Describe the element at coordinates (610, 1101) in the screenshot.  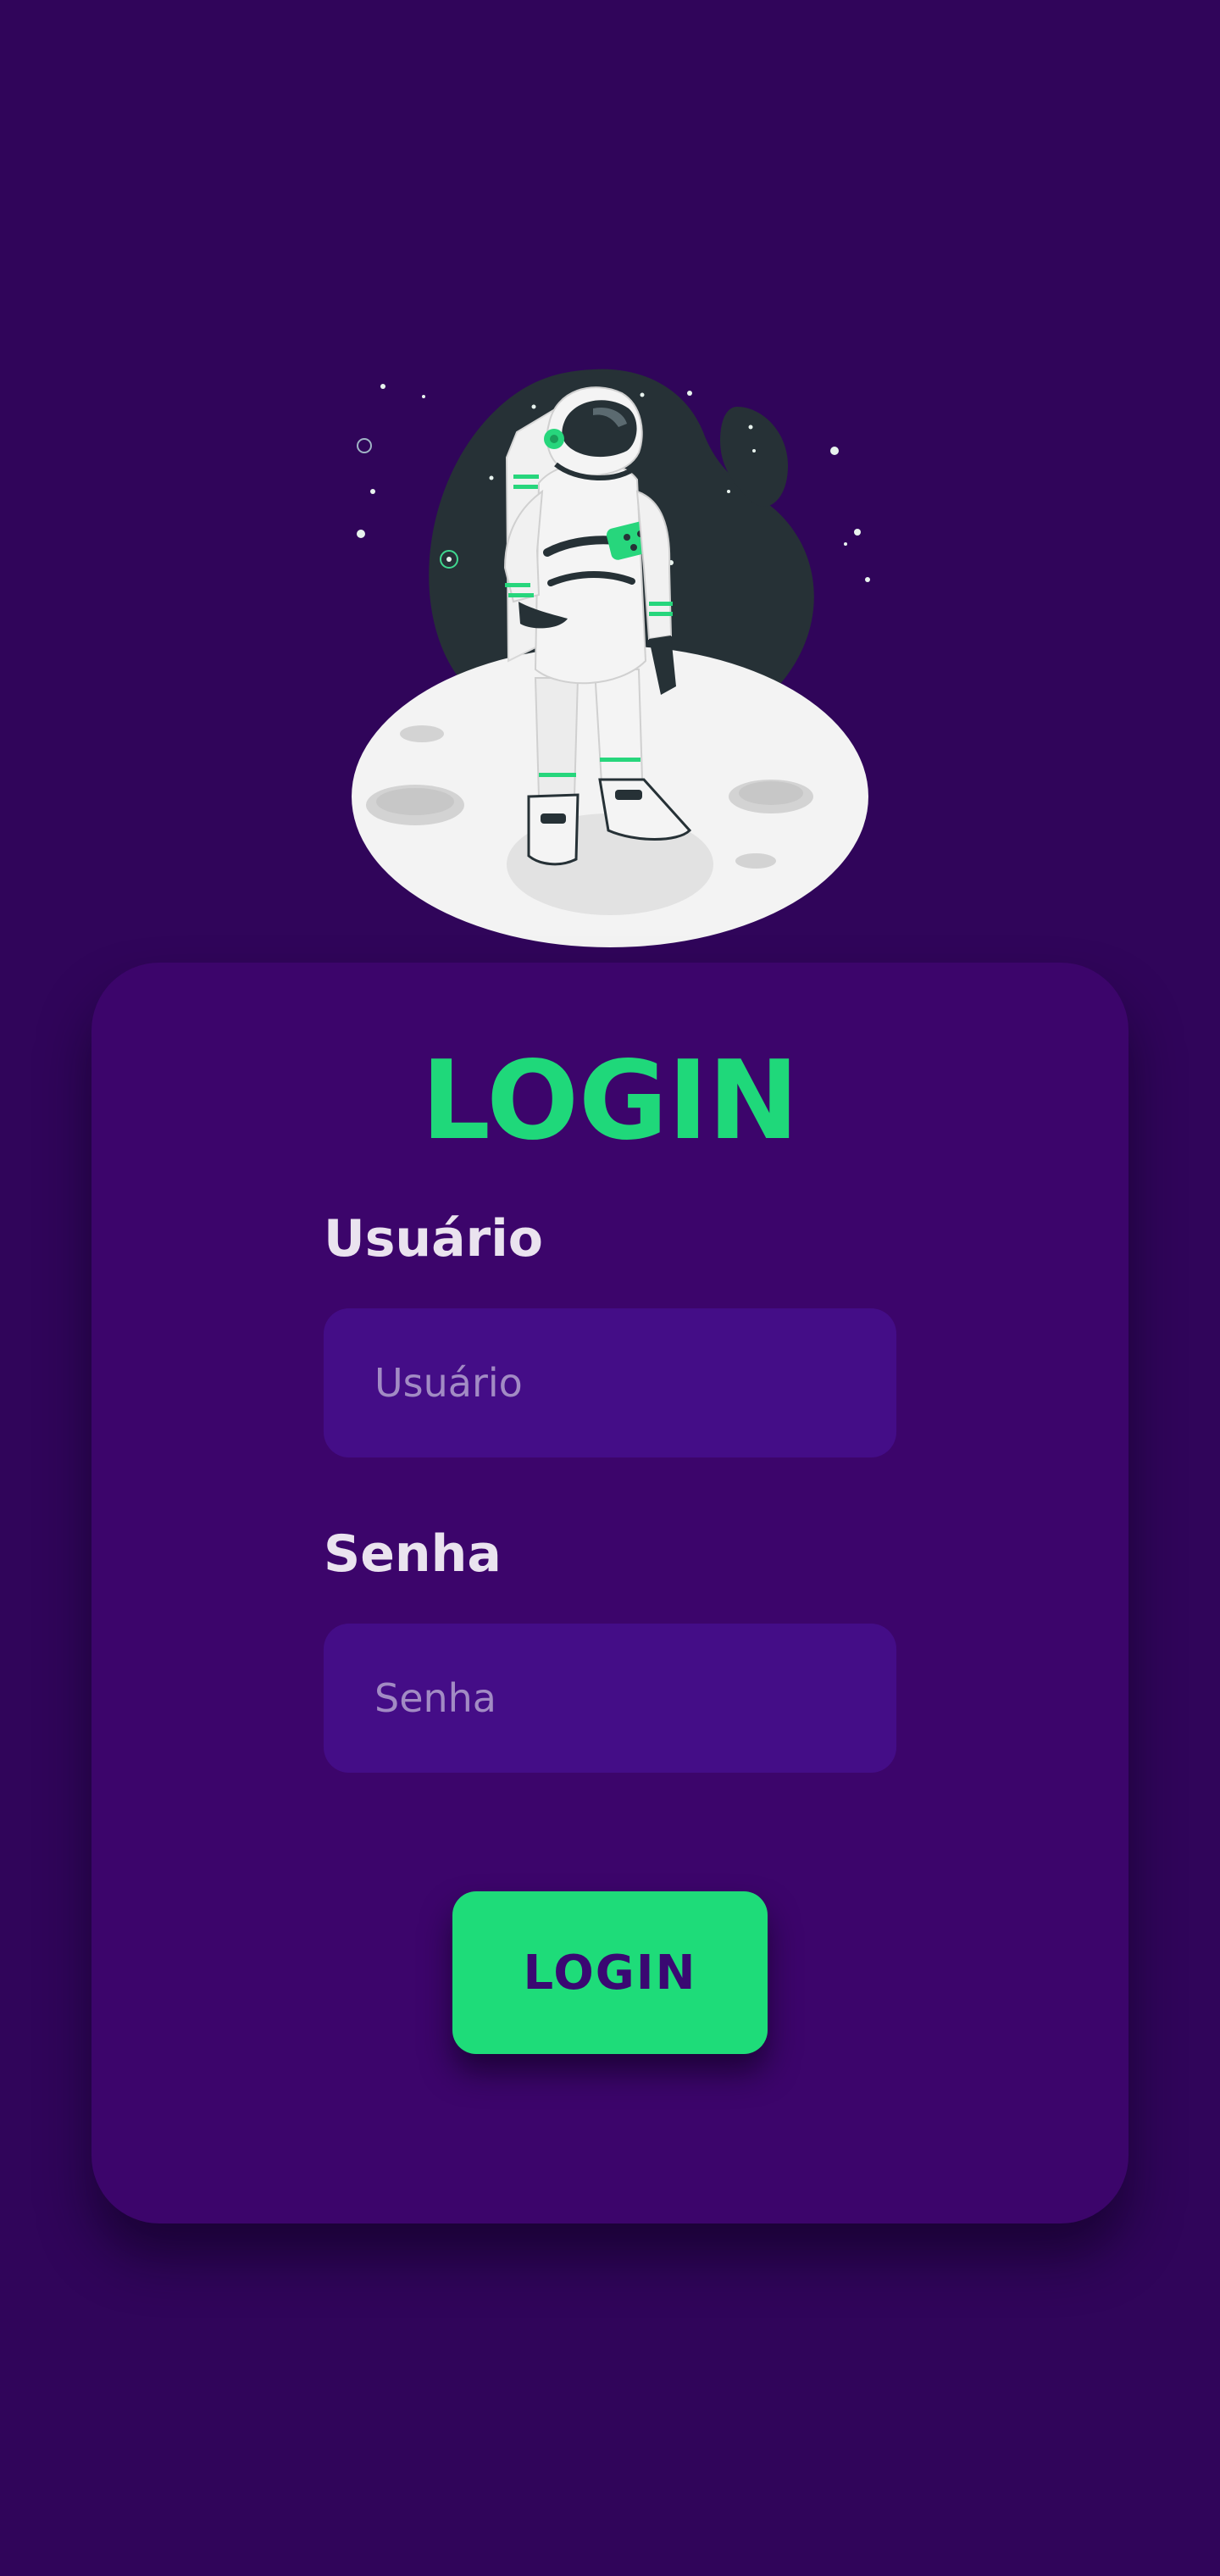
I see `login-title: LOGIN` at that location.